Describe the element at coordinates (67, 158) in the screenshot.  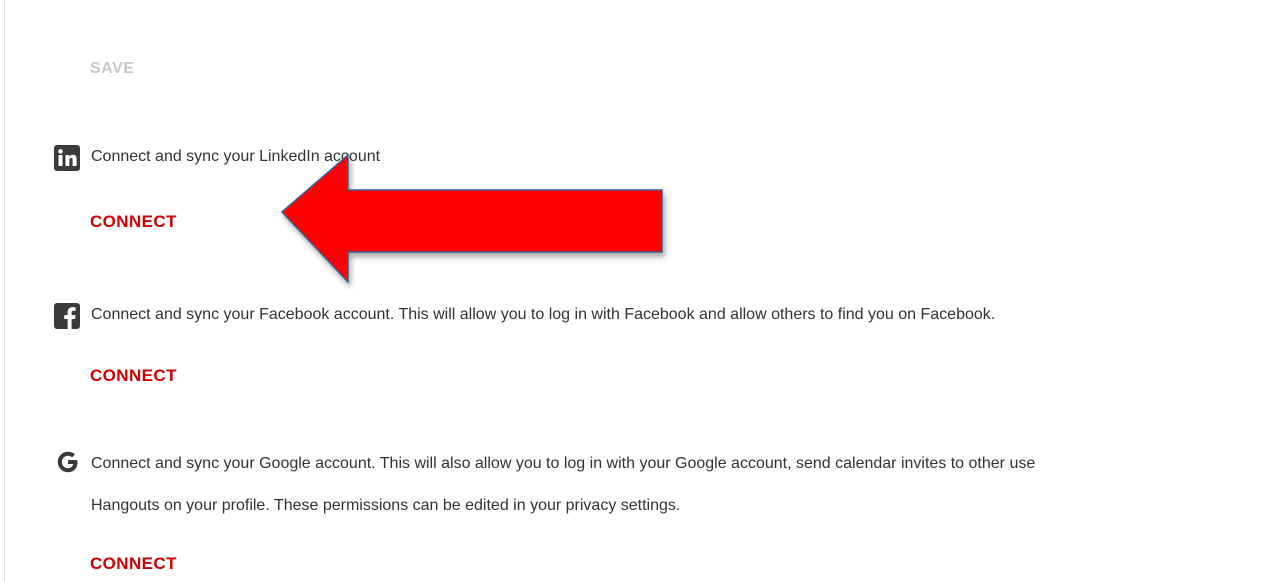
I see `linkedin-icon` at that location.